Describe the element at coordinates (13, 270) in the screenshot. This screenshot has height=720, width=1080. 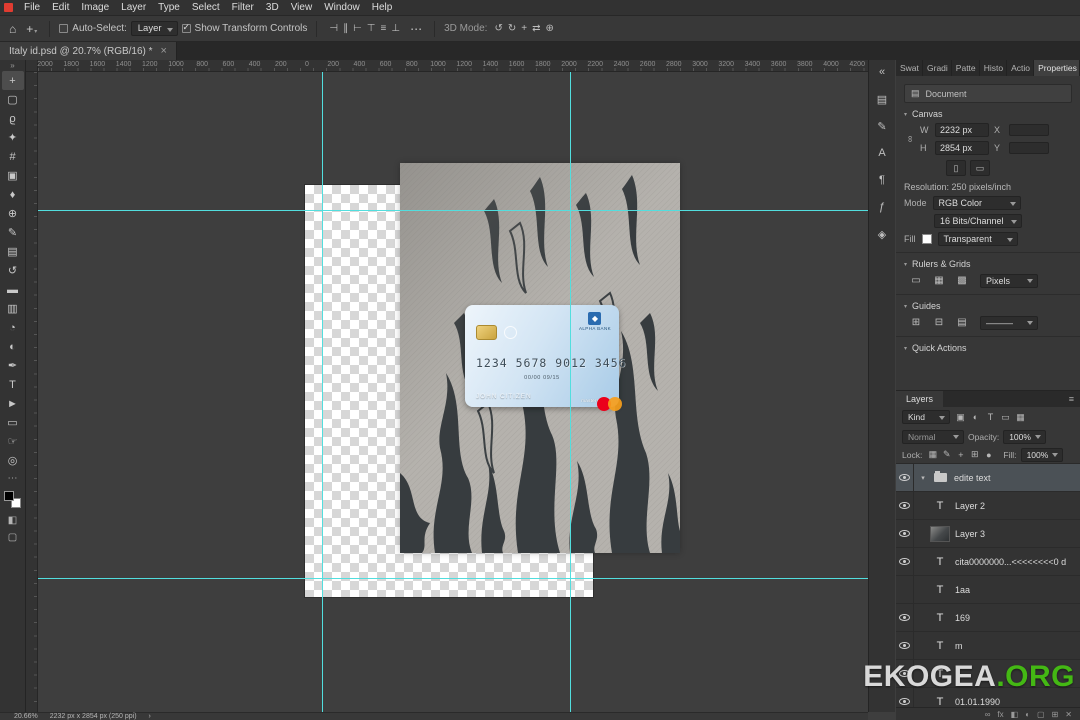
I see `history-brush-tool: ↺` at that location.